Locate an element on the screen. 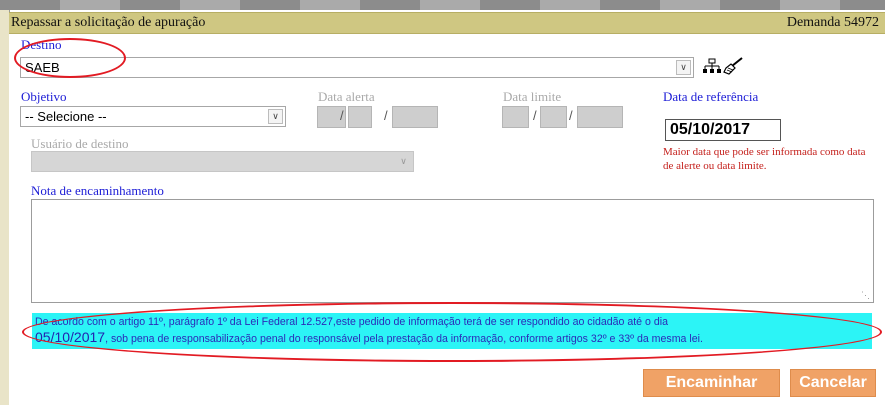  background-toolbar-strip is located at coordinates (442, 5).